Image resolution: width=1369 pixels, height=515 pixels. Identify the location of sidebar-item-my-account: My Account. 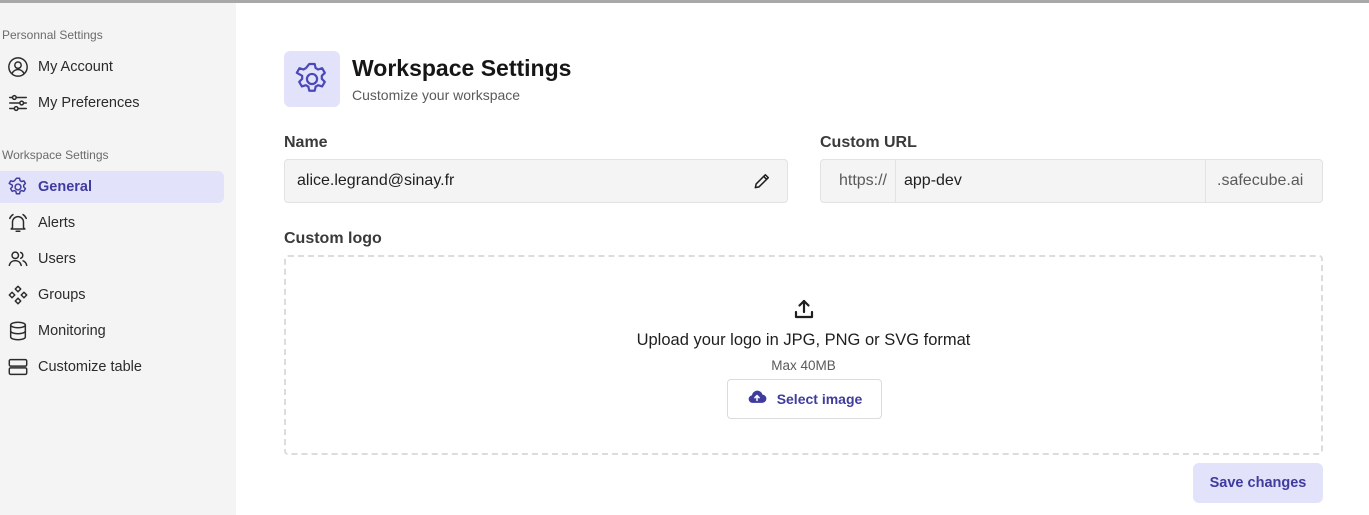
(112, 67).